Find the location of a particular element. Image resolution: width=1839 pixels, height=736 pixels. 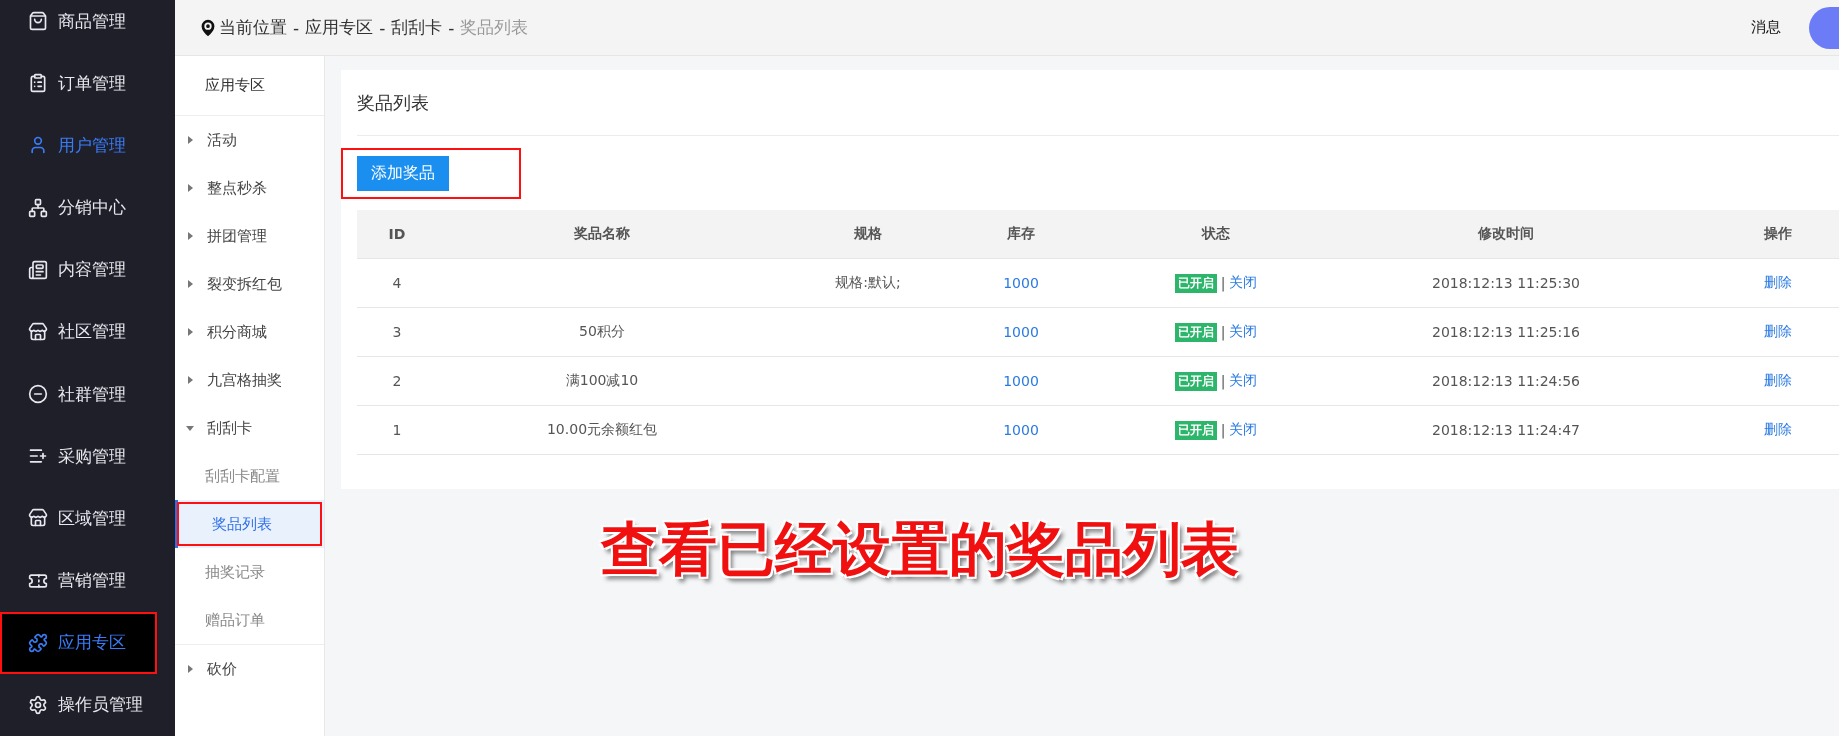

sidebar-item: 应用专区 is located at coordinates (78, 642).